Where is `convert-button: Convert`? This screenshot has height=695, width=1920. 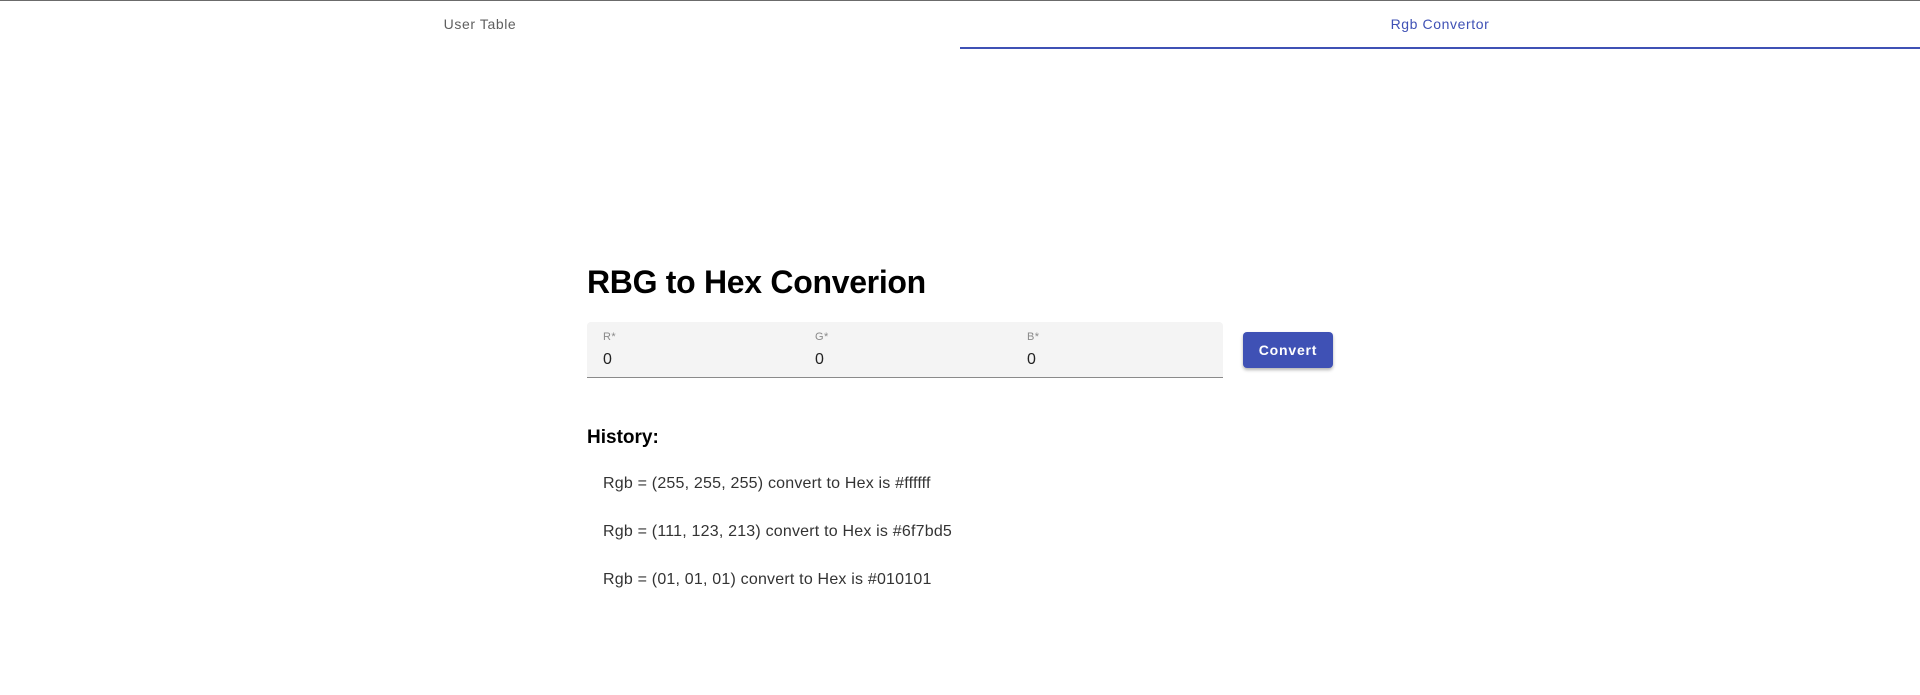
convert-button: Convert is located at coordinates (1288, 350).